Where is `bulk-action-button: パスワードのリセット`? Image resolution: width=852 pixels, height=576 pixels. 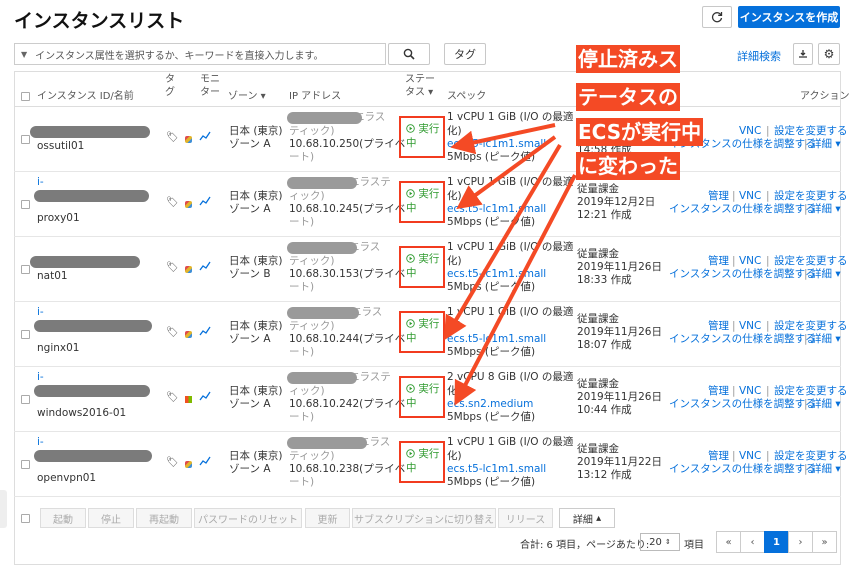 bulk-action-button: パスワードのリセット is located at coordinates (248, 518).